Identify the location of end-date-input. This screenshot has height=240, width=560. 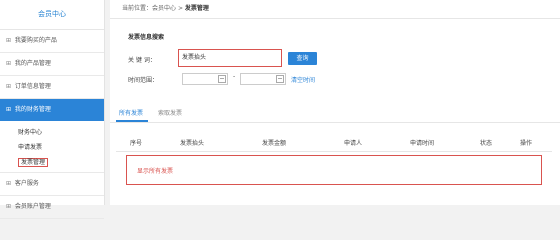
(263, 79).